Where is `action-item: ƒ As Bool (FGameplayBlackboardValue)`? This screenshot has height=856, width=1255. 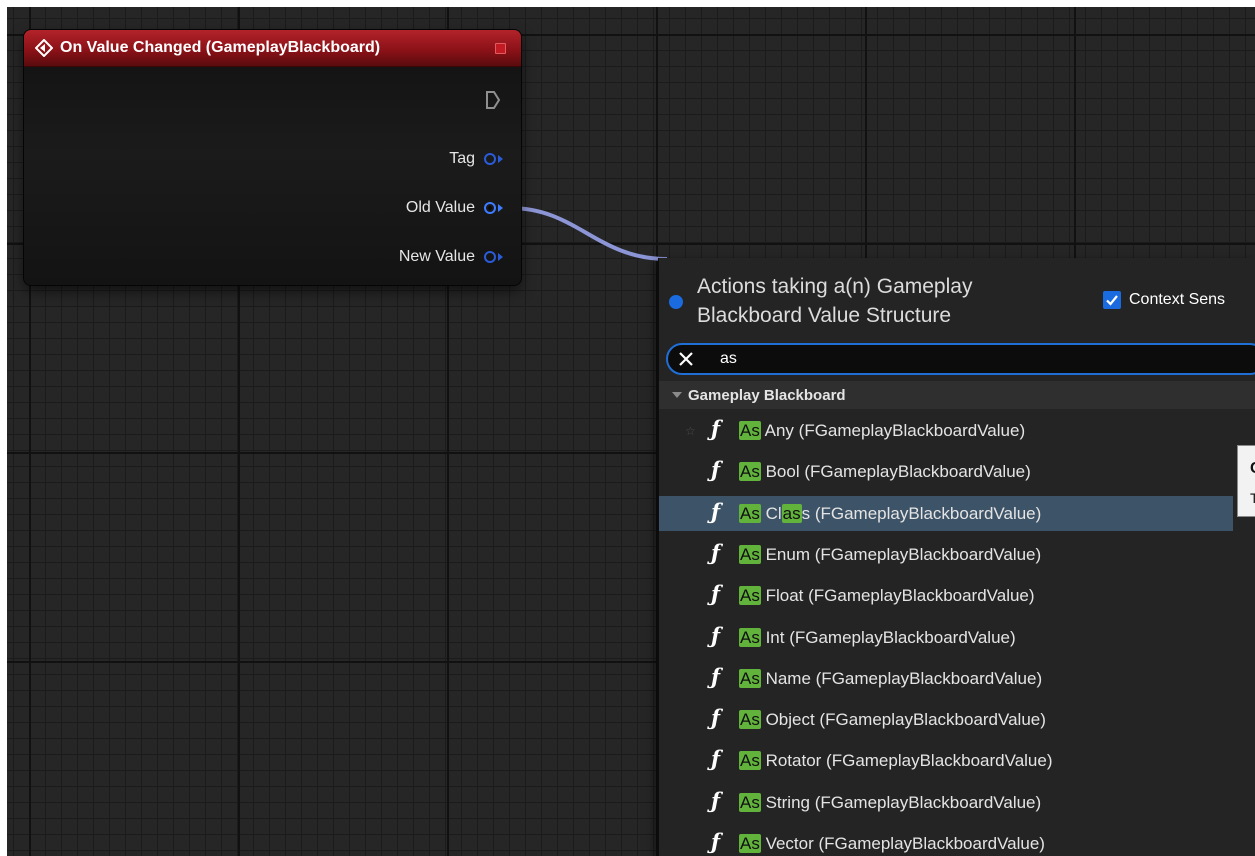 action-item: ƒ As Bool (FGameplayBlackboardValue) is located at coordinates (946, 471).